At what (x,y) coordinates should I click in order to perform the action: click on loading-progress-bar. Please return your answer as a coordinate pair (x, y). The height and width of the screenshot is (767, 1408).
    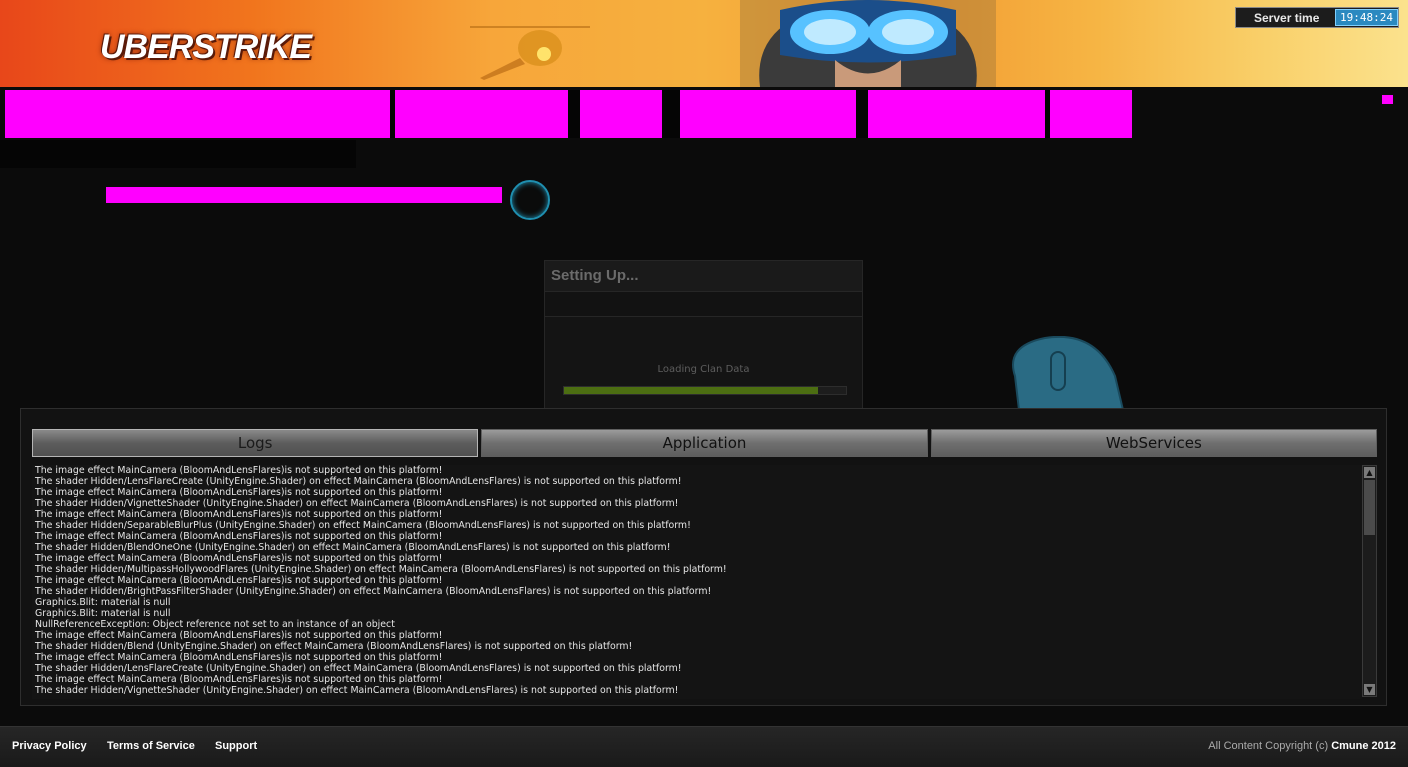
    Looking at the image, I should click on (705, 390).